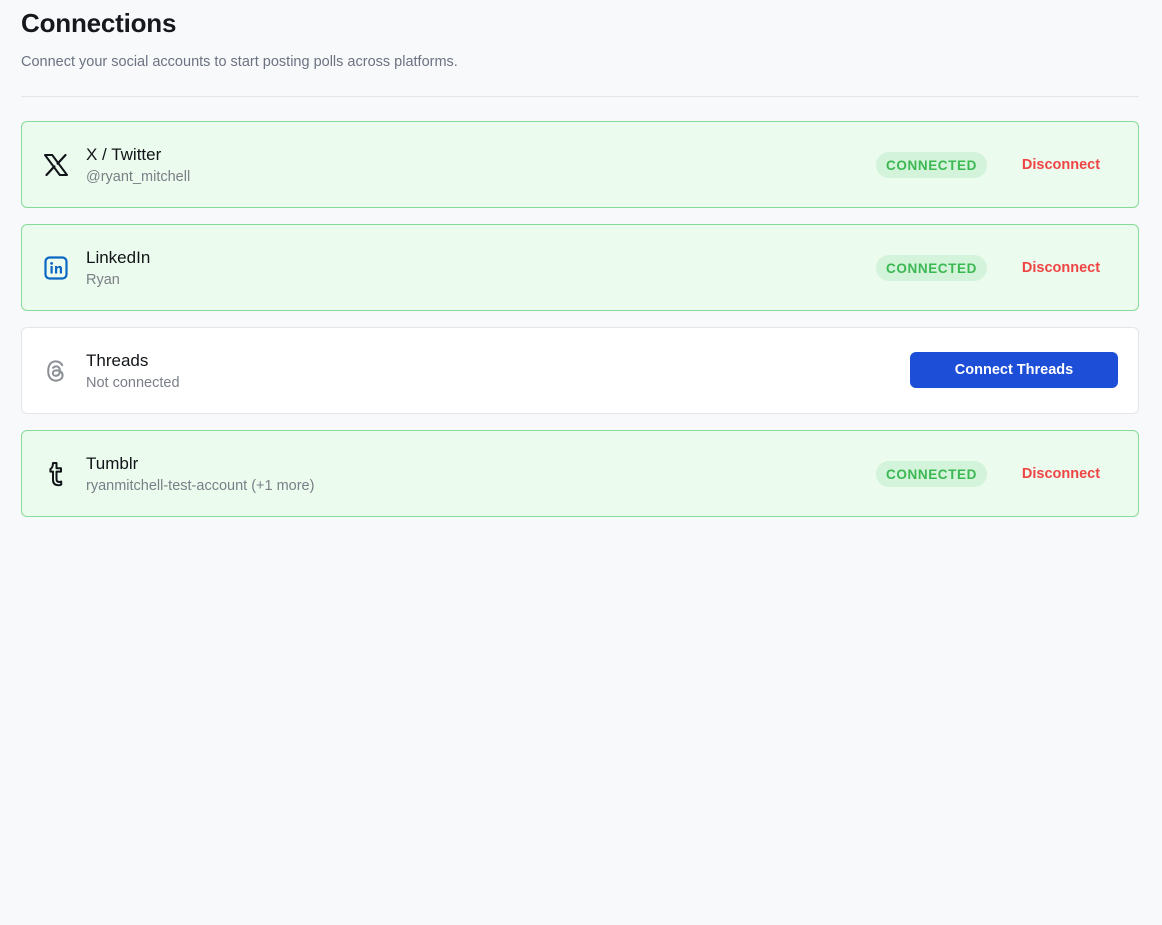 The height and width of the screenshot is (925, 1162). Describe the element at coordinates (124, 154) in the screenshot. I see `platform-name: X / Twitter` at that location.